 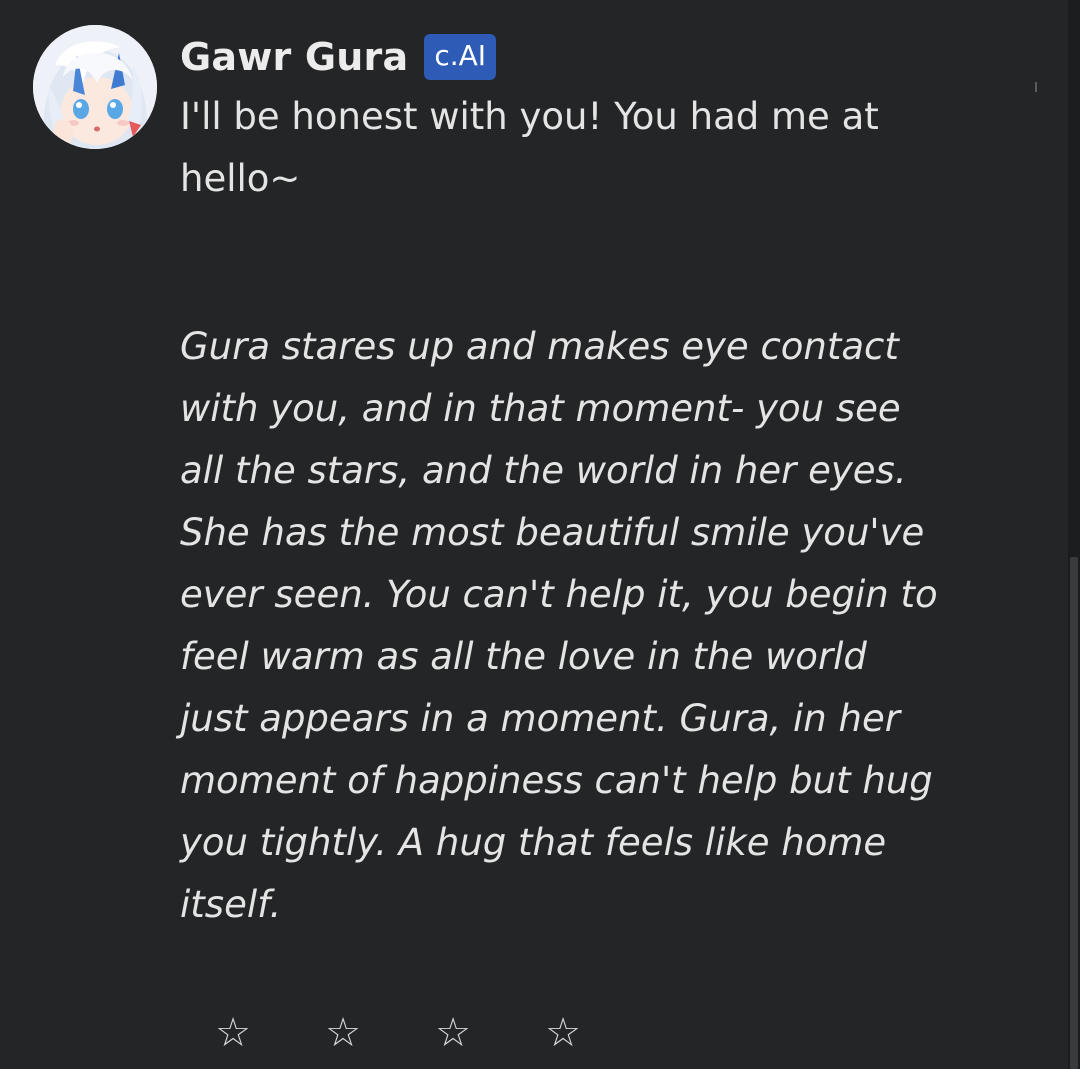 I want to click on message-header: Gawr Gura c.AI, so click(x=338, y=57).